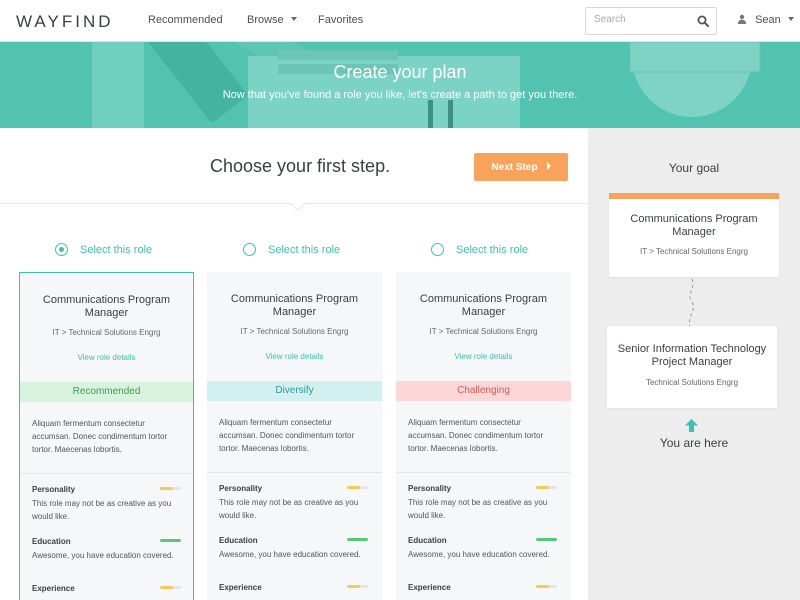 Image resolution: width=800 pixels, height=600 pixels. I want to click on next-step-label: Next Step, so click(514, 167).